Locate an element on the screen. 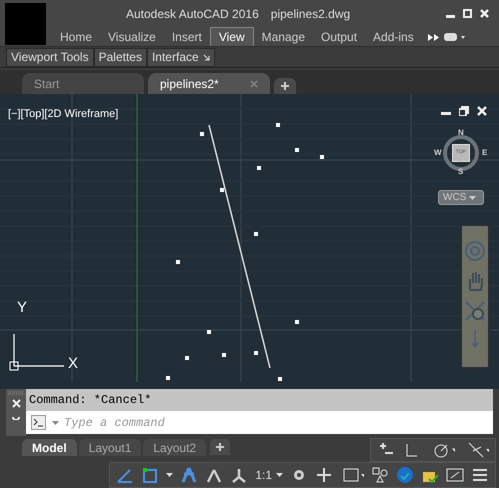 The height and width of the screenshot is (488, 499). isolate-objects-icon is located at coordinates (405, 475).